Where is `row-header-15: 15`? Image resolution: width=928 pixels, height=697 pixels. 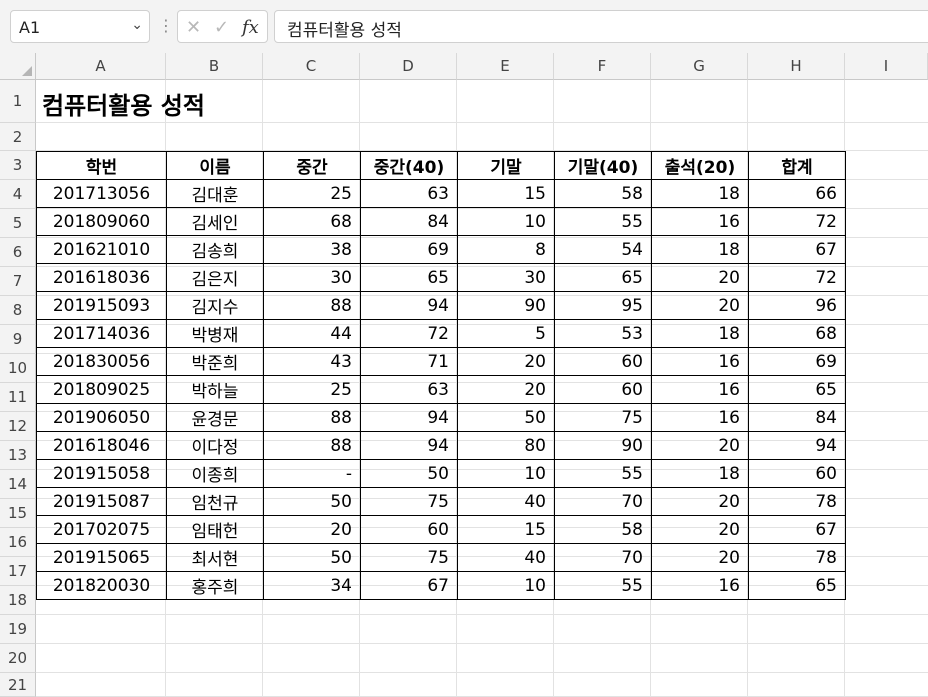
row-header-15: 15 is located at coordinates (18, 513).